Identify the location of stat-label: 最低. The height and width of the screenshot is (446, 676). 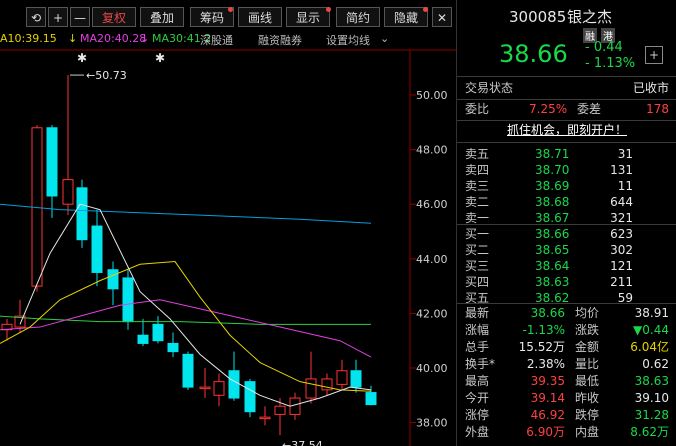
(587, 381).